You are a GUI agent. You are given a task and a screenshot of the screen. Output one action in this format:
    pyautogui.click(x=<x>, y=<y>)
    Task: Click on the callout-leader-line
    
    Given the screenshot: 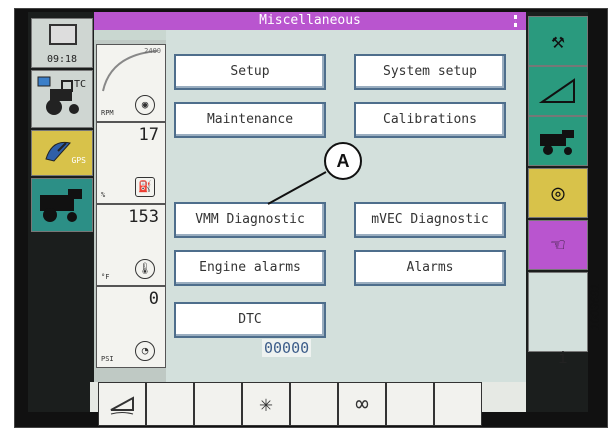 What is the action you would take?
    pyautogui.click(x=297, y=188)
    